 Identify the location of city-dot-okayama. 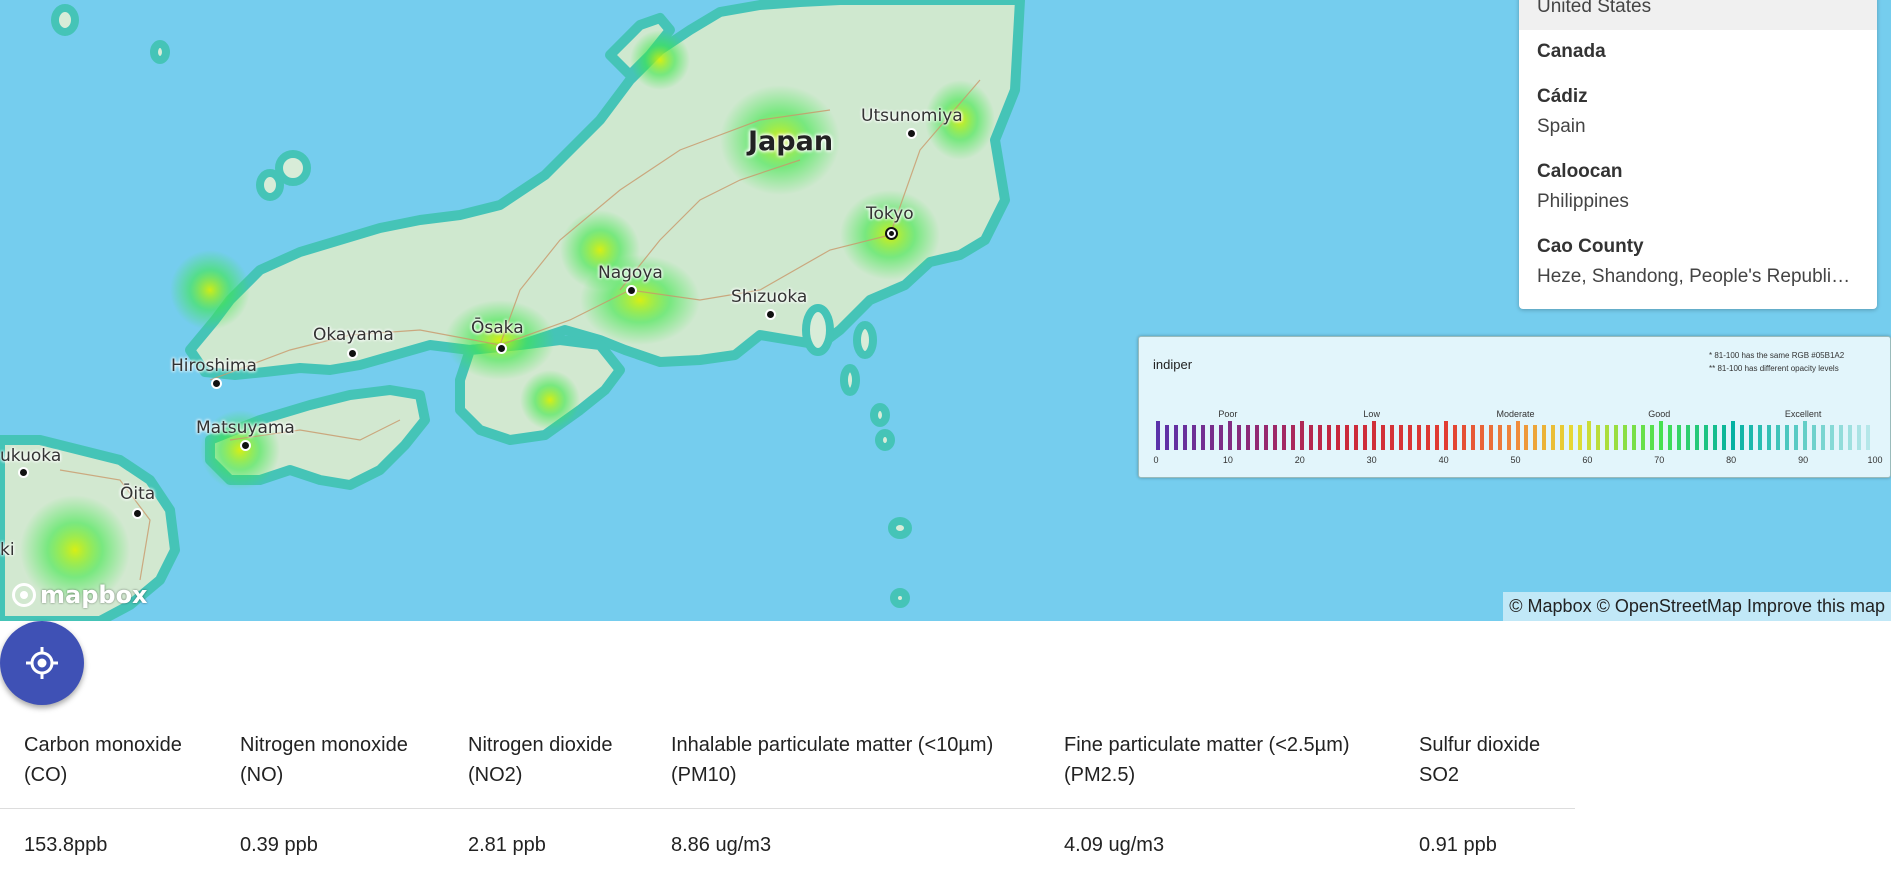
(352, 353).